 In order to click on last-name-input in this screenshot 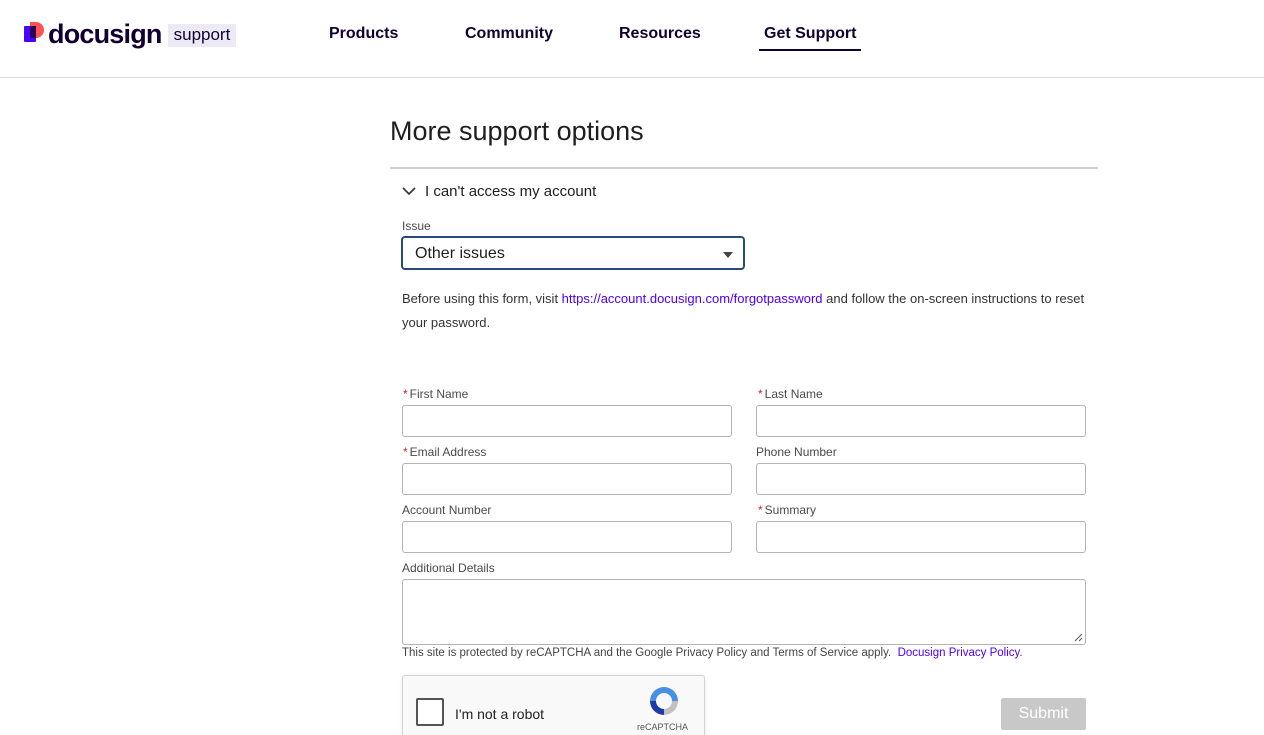, I will do `click(921, 421)`.